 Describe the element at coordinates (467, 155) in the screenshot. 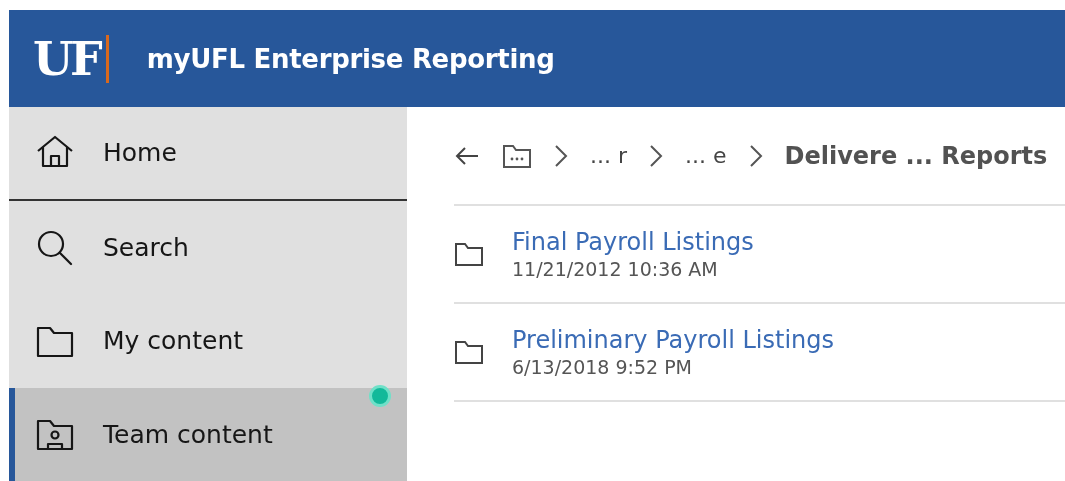

I see `back-arrow-icon` at that location.